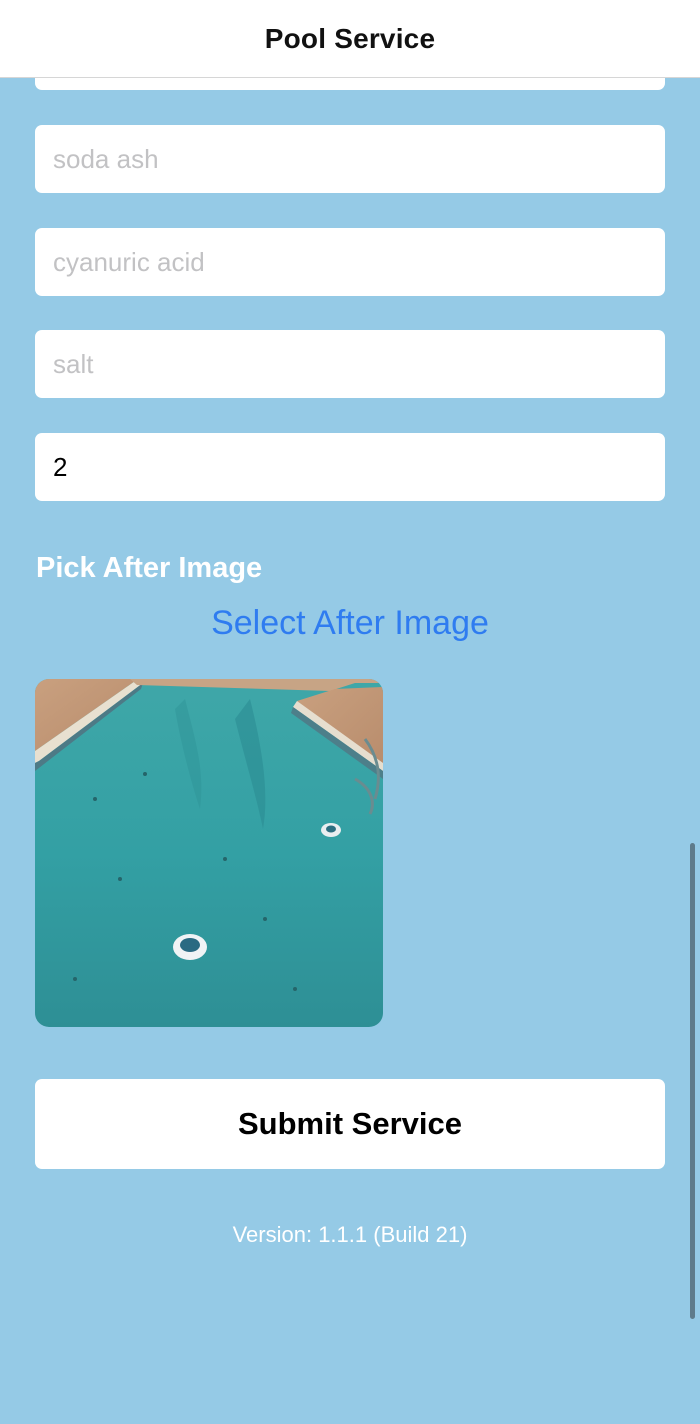  I want to click on submit-service-button: Submit Service, so click(350, 1124).